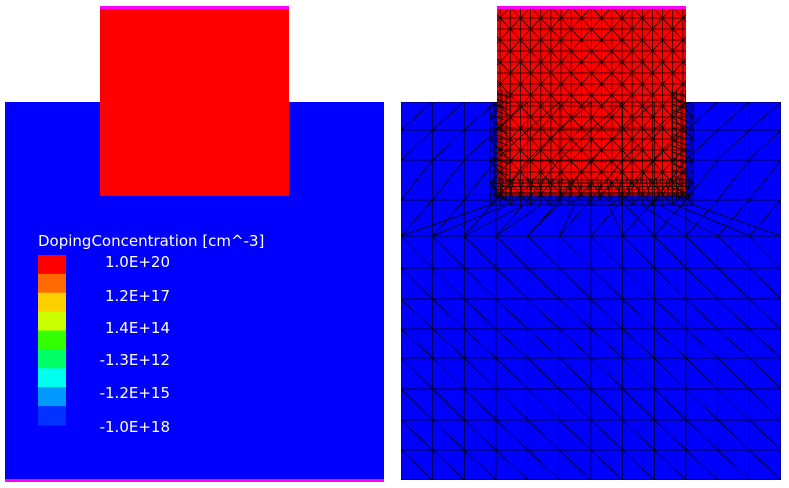 This screenshot has height=488, width=789. What do you see at coordinates (151, 241) in the screenshot?
I see `legend-title: DopingConcentration [cm^-3]` at bounding box center [151, 241].